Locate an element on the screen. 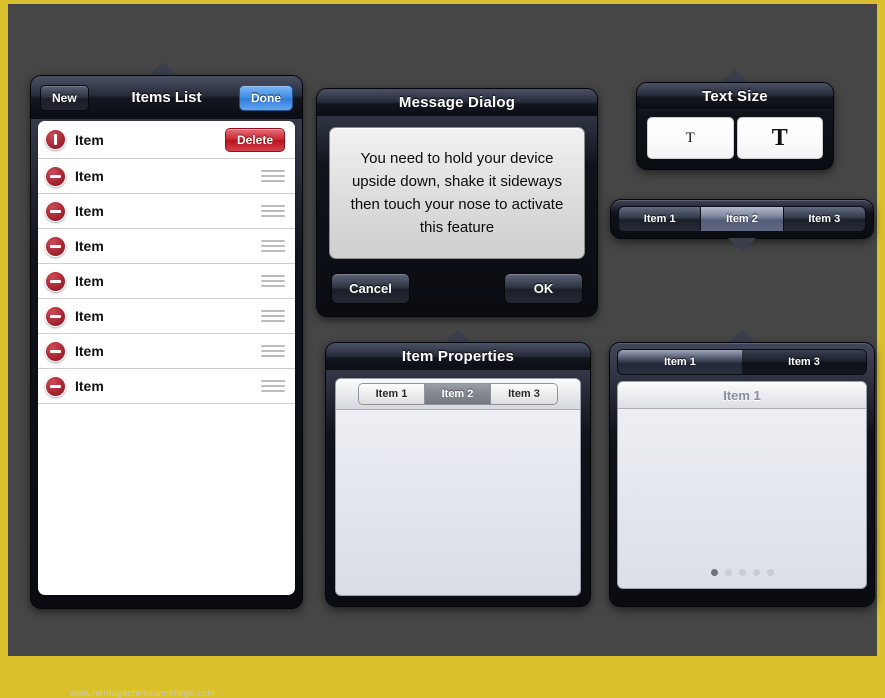  page-dots is located at coordinates (742, 572).